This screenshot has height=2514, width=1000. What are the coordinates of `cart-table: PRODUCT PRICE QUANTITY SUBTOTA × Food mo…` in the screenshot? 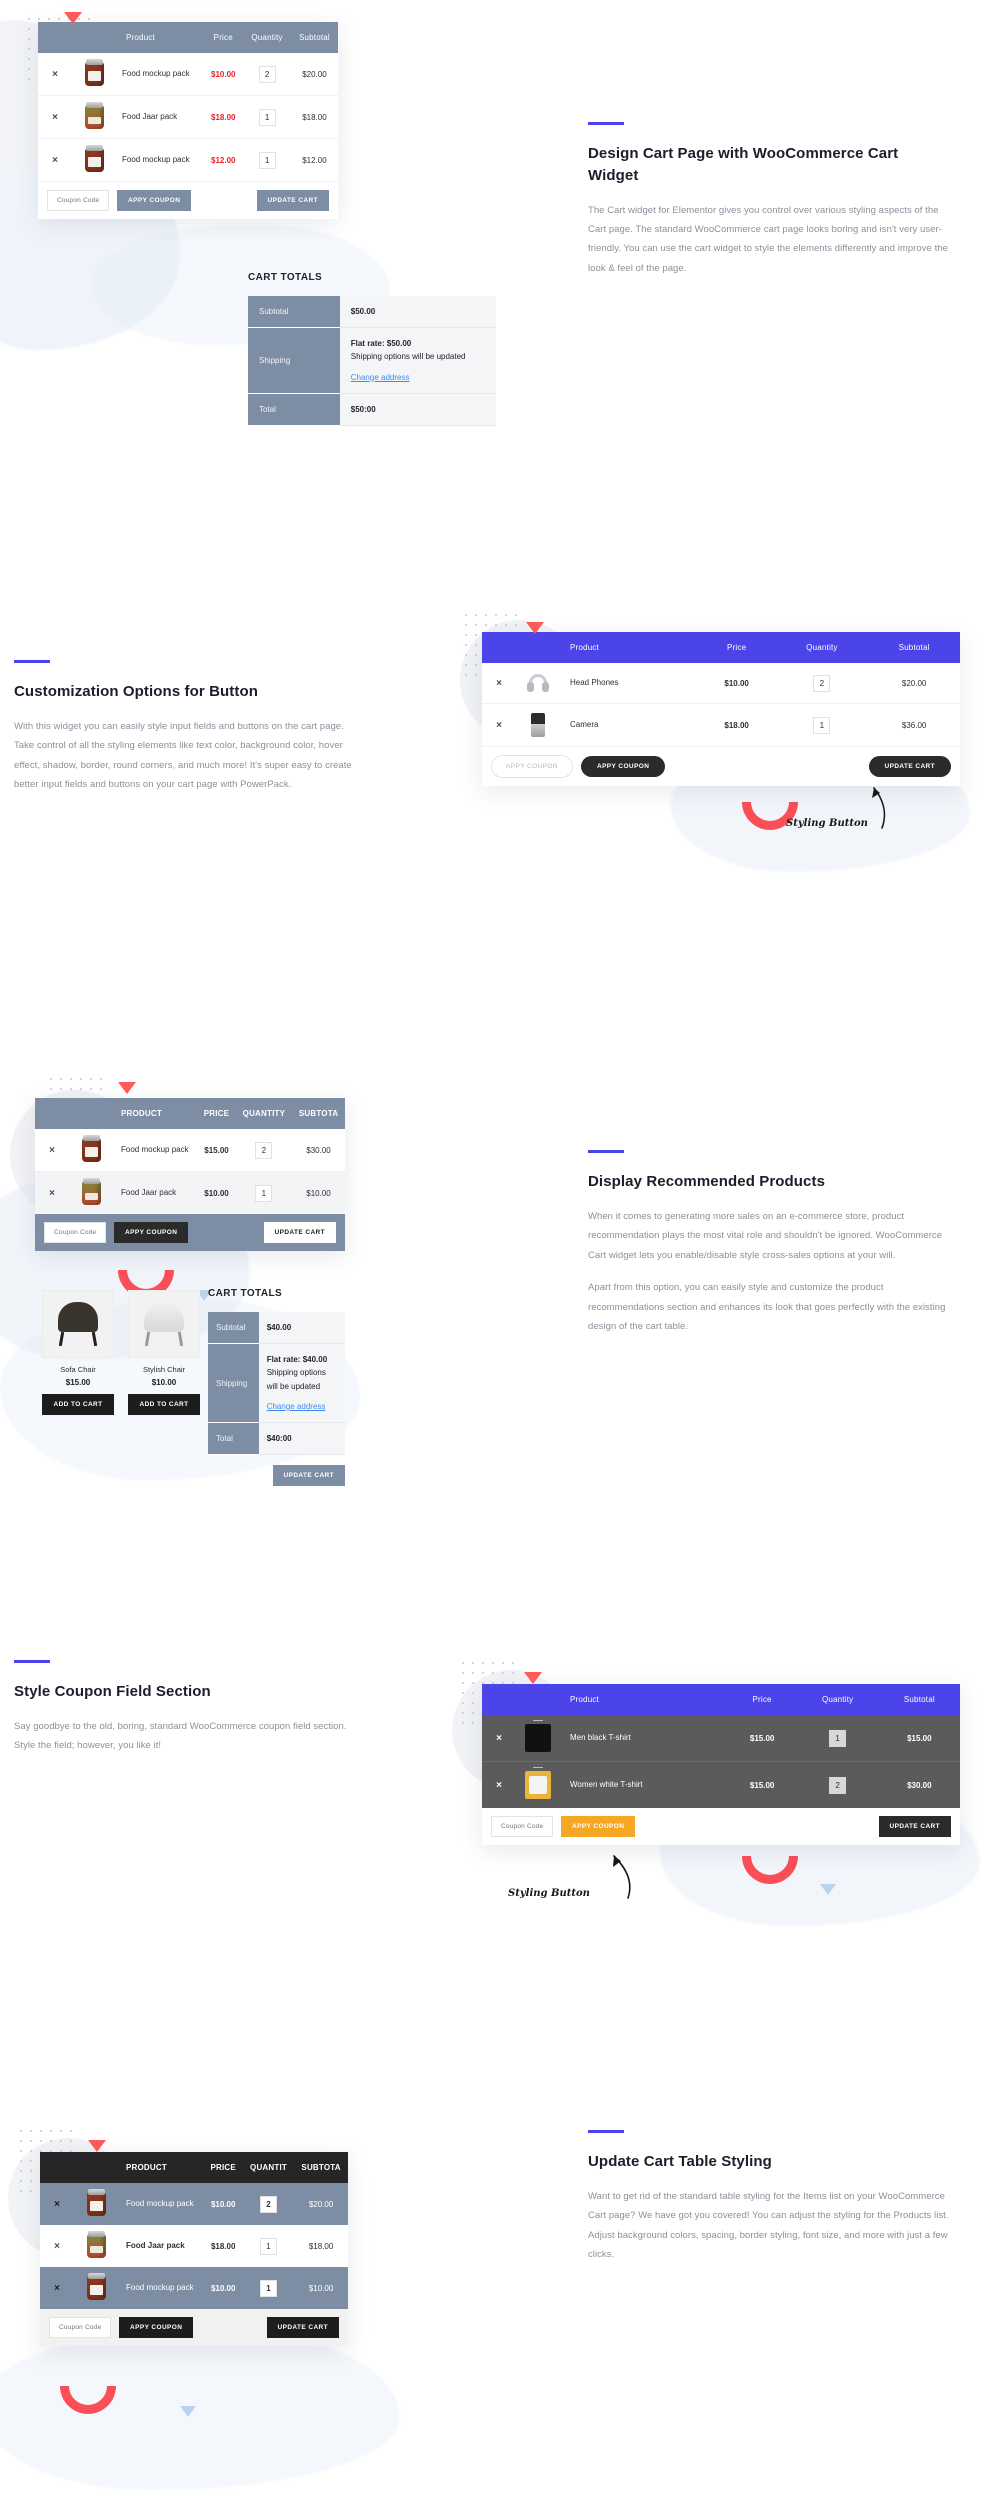 It's located at (190, 1156).